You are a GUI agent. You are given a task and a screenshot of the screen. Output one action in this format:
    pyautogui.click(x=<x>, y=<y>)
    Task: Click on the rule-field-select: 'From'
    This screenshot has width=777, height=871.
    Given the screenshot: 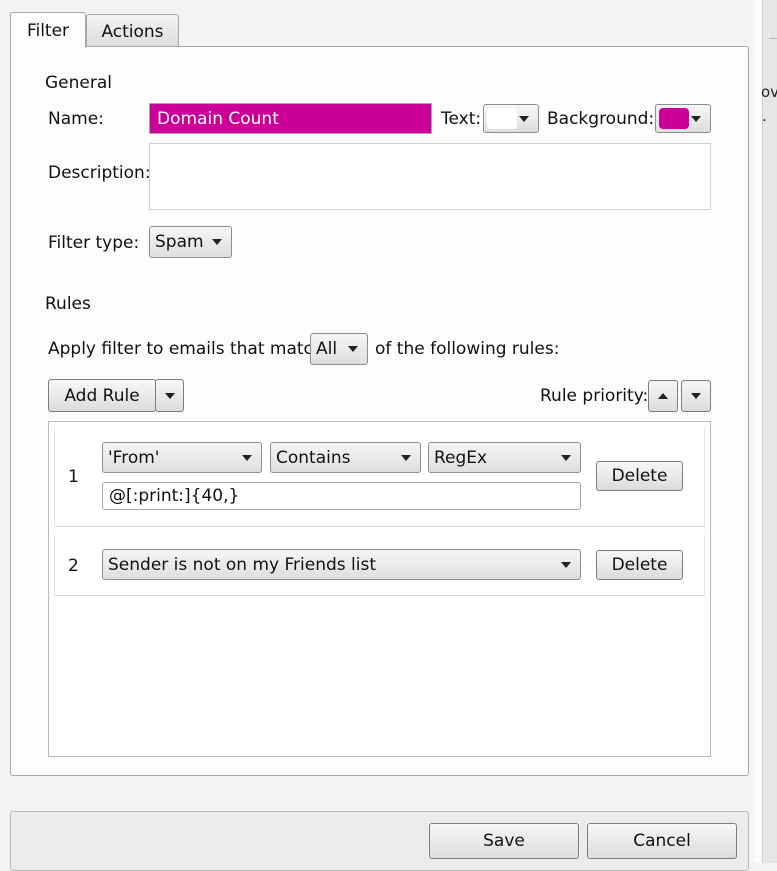 What is the action you would take?
    pyautogui.click(x=182, y=457)
    